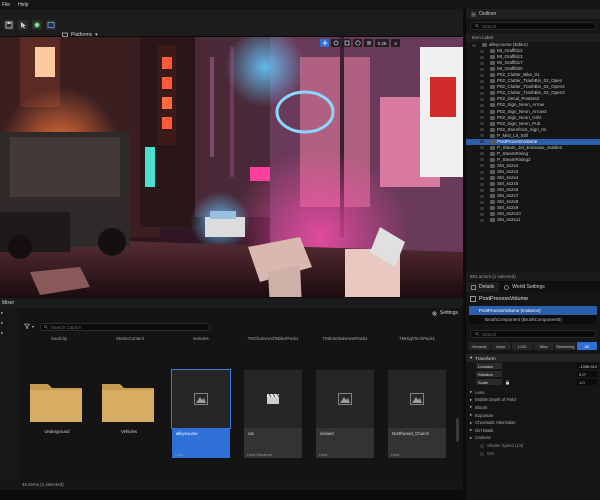 The height and width of the screenshot is (500, 600). What do you see at coordinates (56, 400) in the screenshot?
I see `folder-underground` at bounding box center [56, 400].